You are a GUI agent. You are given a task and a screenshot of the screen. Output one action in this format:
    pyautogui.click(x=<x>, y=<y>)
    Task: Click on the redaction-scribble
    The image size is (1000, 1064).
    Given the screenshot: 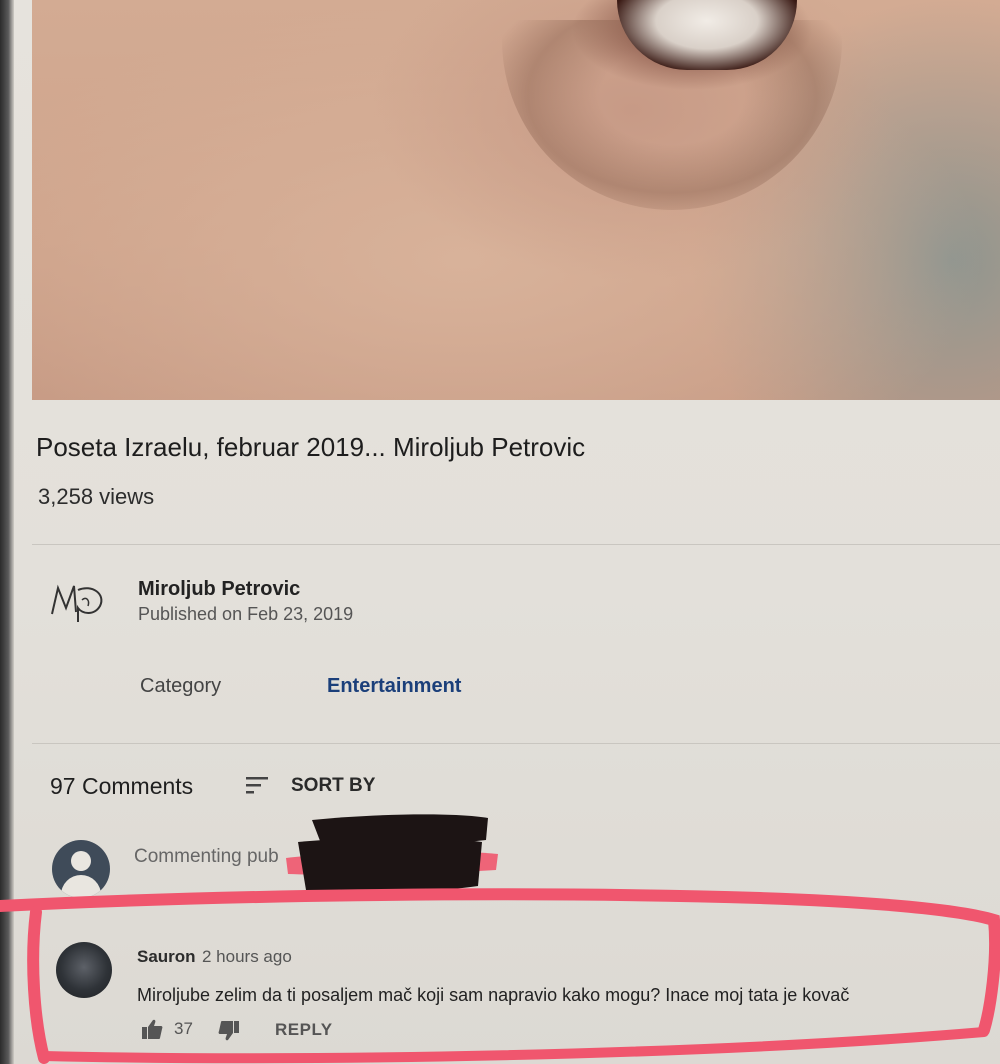 What is the action you would take?
    pyautogui.click(x=392, y=854)
    